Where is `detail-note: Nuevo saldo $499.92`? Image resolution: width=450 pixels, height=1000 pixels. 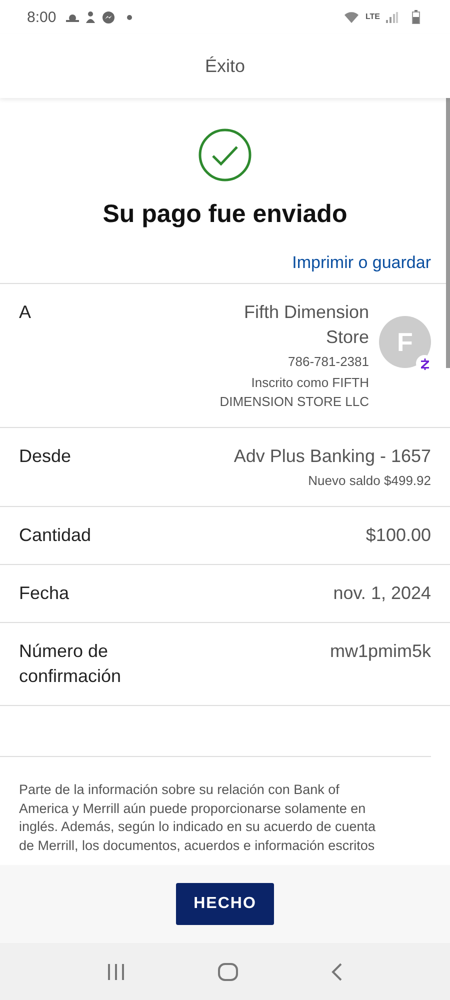 detail-note: Nuevo saldo $499.92 is located at coordinates (369, 481).